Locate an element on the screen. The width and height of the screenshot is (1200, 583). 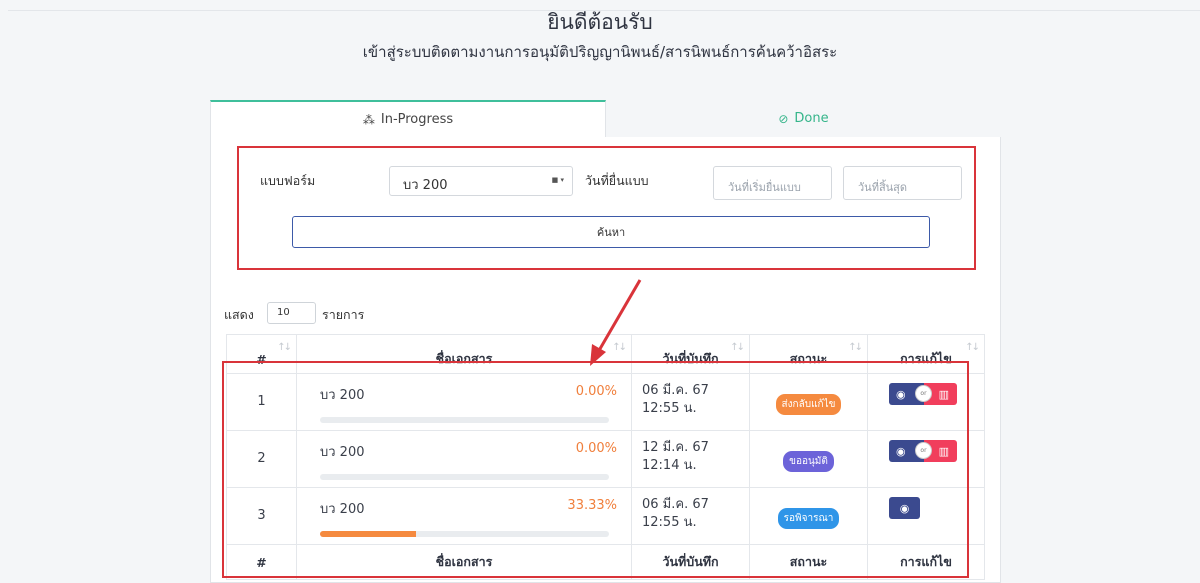
tab-done: ⊘ Done is located at coordinates (803, 118).